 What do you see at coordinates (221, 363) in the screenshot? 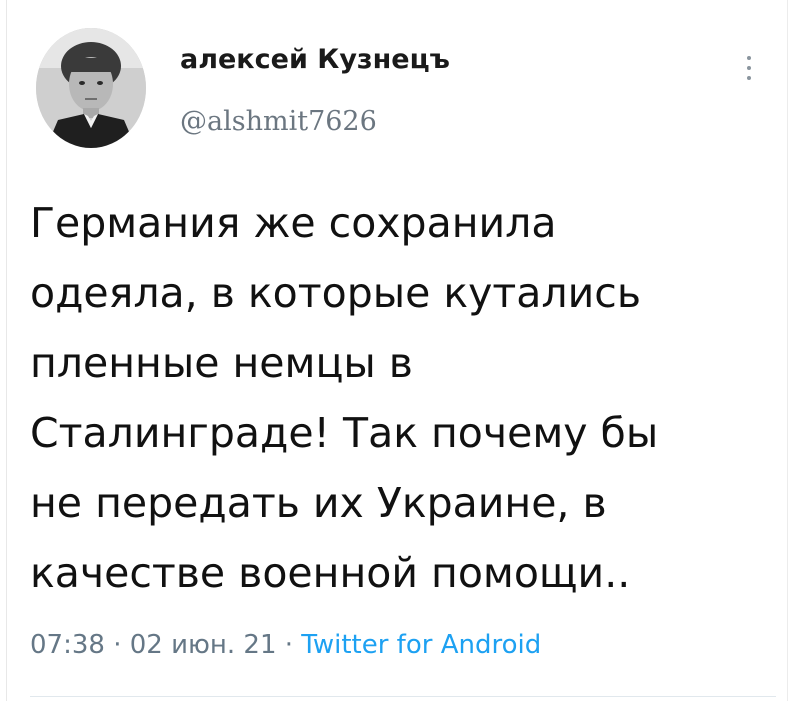
I see `tweet-line: пленные немцы в` at bounding box center [221, 363].